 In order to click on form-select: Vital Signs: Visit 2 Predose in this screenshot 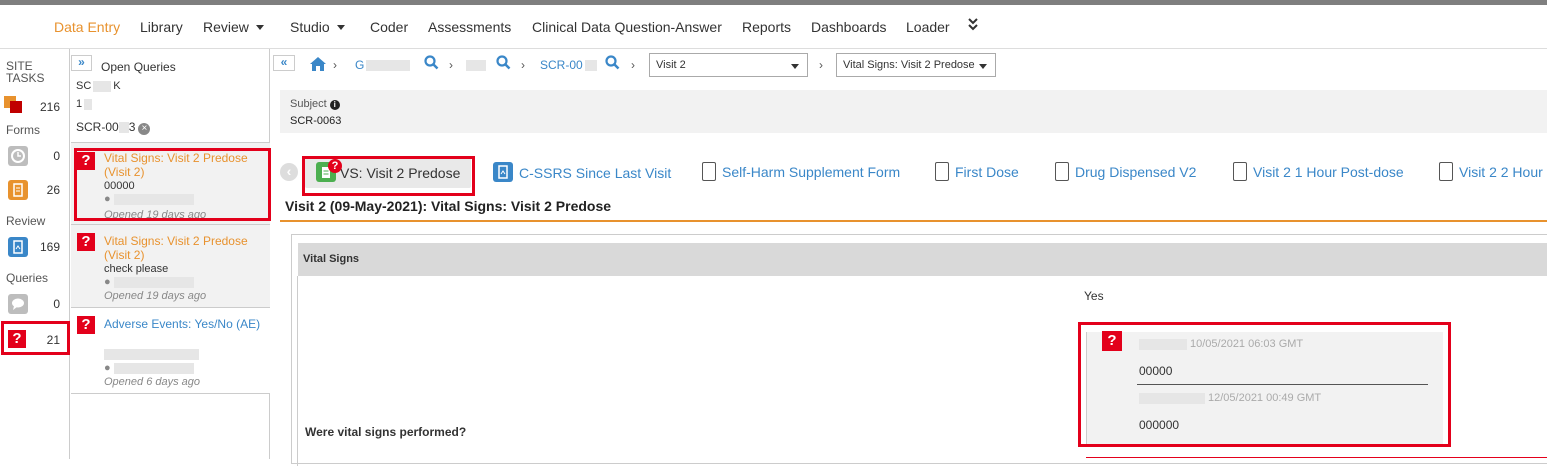, I will do `click(916, 65)`.